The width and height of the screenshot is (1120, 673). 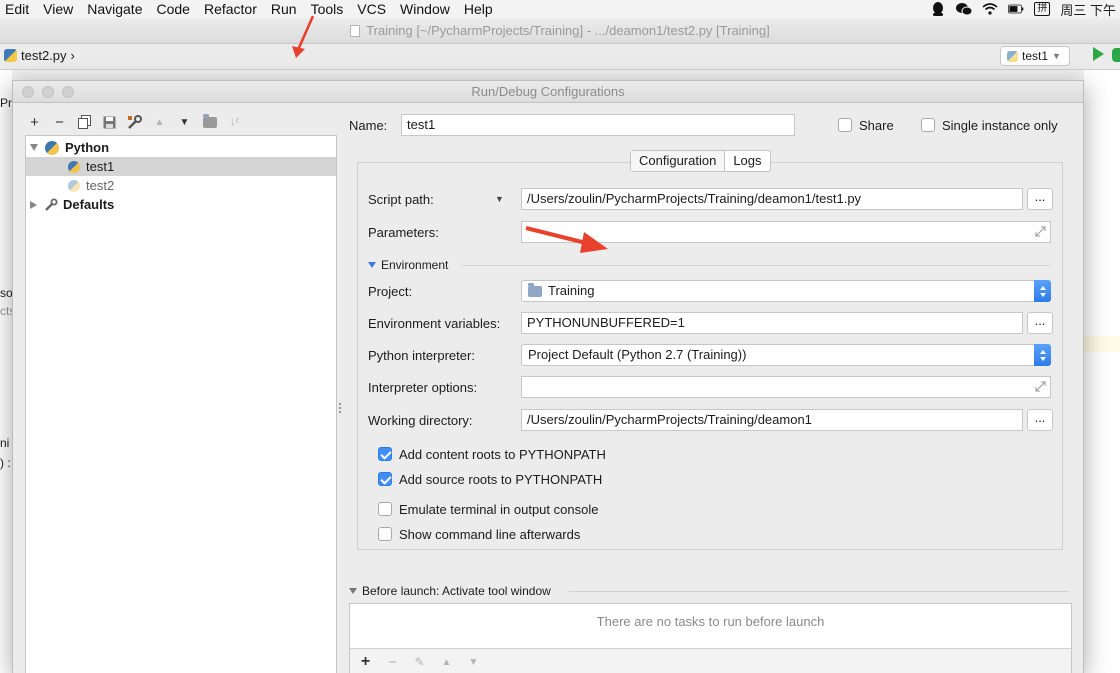 What do you see at coordinates (598, 125) in the screenshot?
I see `name-input: test1` at bounding box center [598, 125].